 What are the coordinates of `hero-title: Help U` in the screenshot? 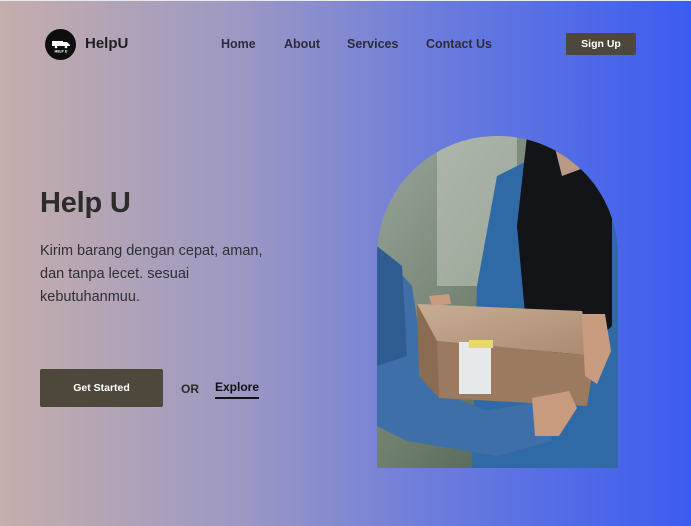 It's located at (85, 203).